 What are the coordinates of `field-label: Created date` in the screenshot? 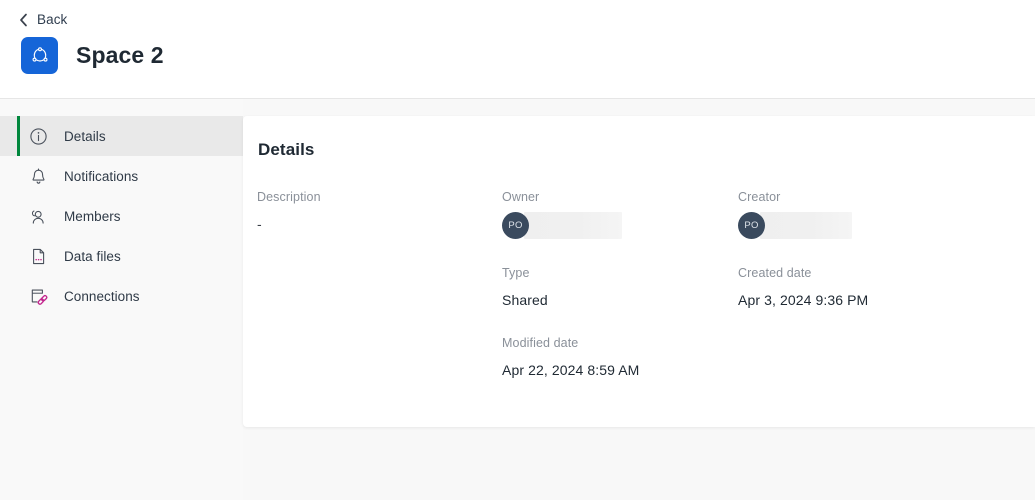 It's located at (775, 273).